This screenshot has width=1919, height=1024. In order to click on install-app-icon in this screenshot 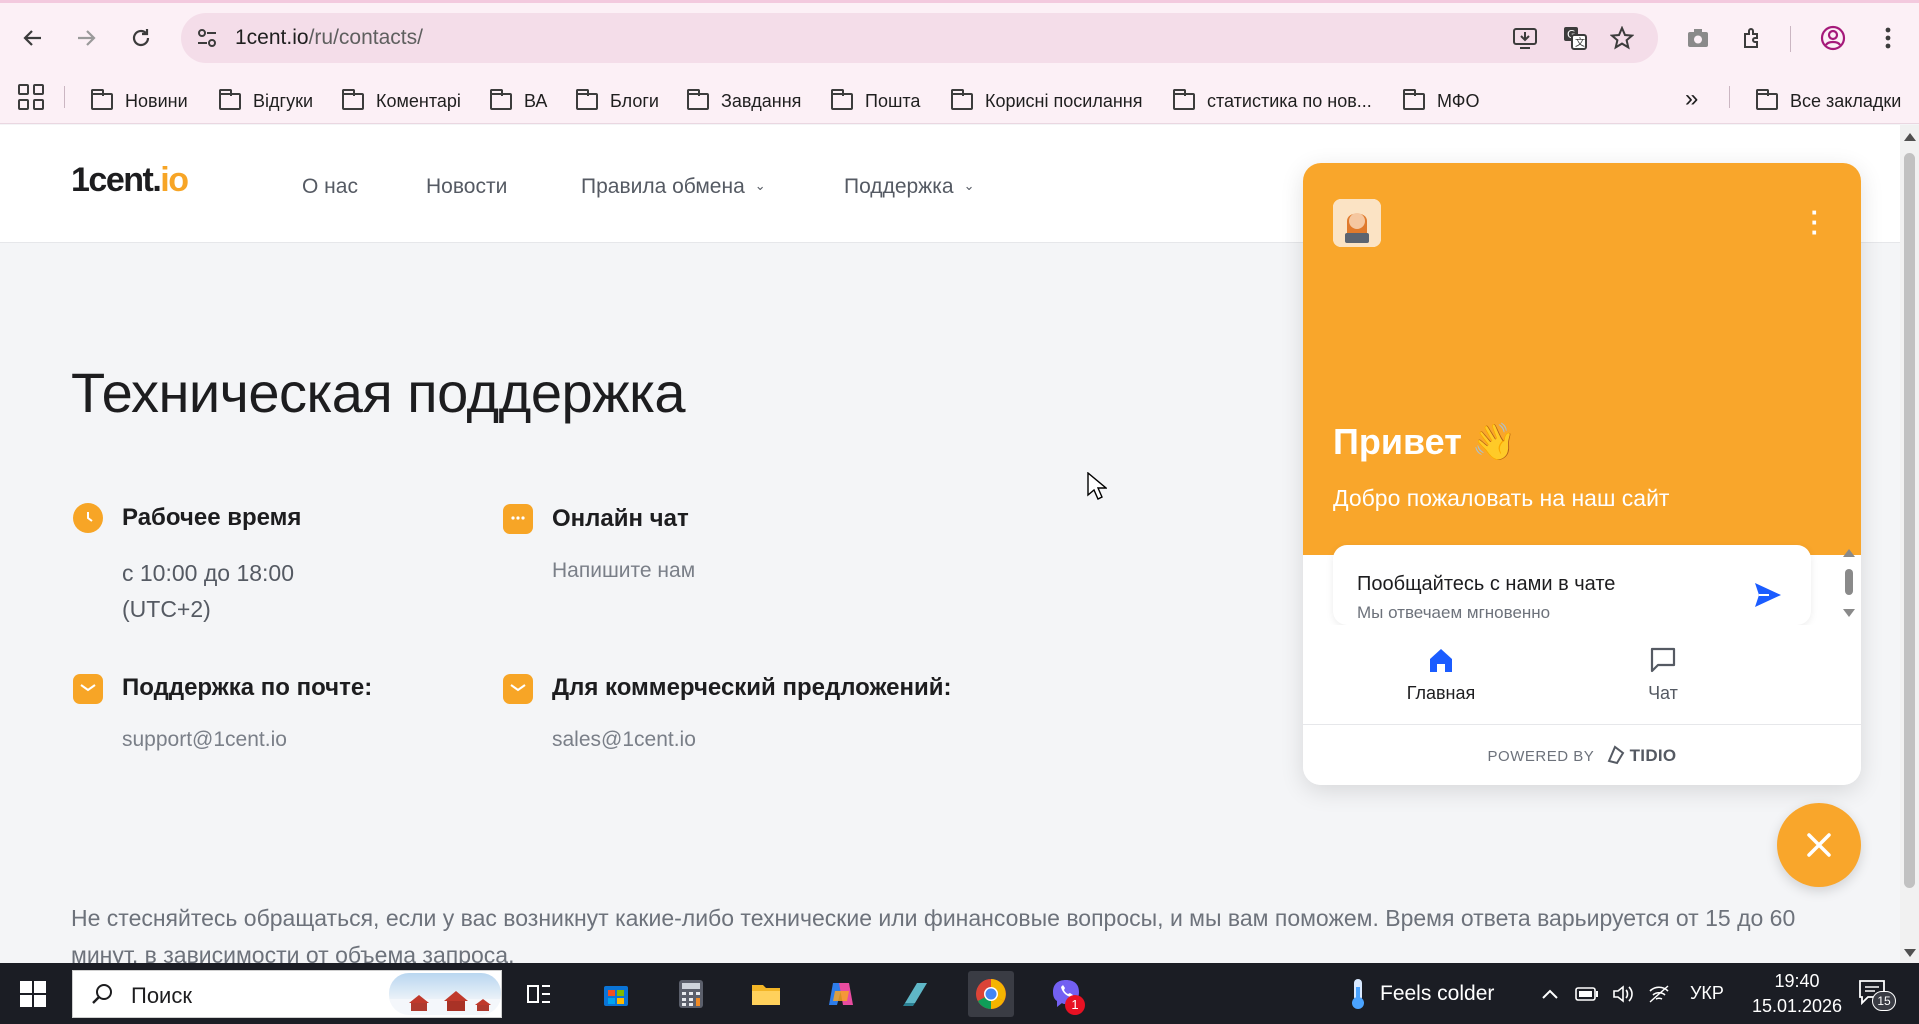, I will do `click(1525, 38)`.